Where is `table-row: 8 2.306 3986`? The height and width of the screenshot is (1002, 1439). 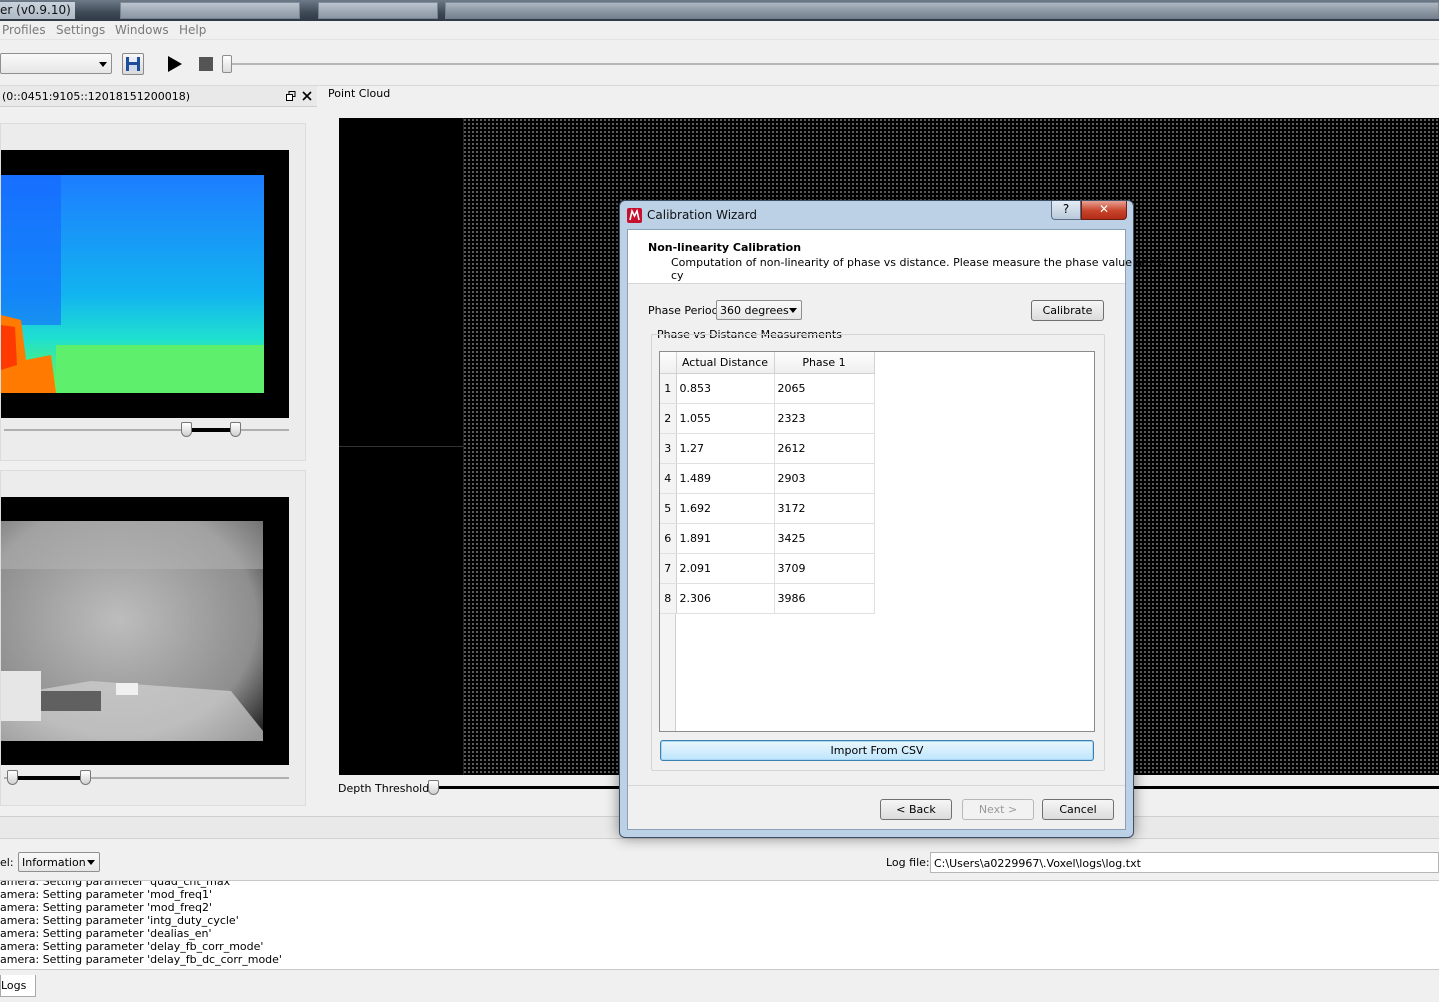
table-row: 8 2.306 3986 is located at coordinates (767, 598).